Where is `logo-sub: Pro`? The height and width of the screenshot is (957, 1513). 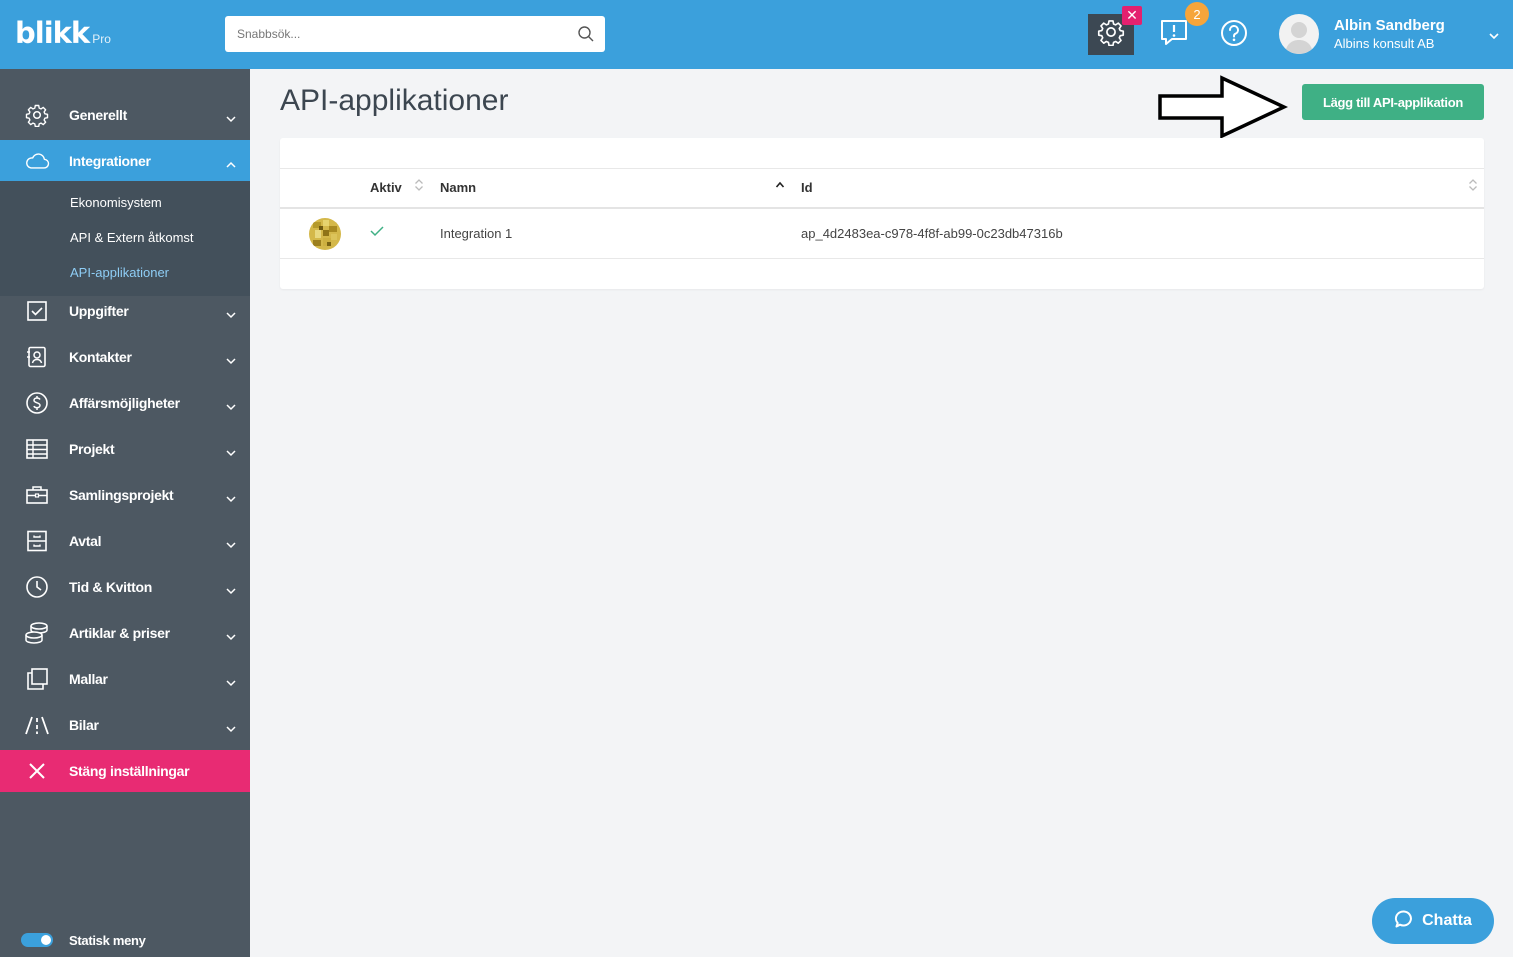
logo-sub: Pro is located at coordinates (101, 39).